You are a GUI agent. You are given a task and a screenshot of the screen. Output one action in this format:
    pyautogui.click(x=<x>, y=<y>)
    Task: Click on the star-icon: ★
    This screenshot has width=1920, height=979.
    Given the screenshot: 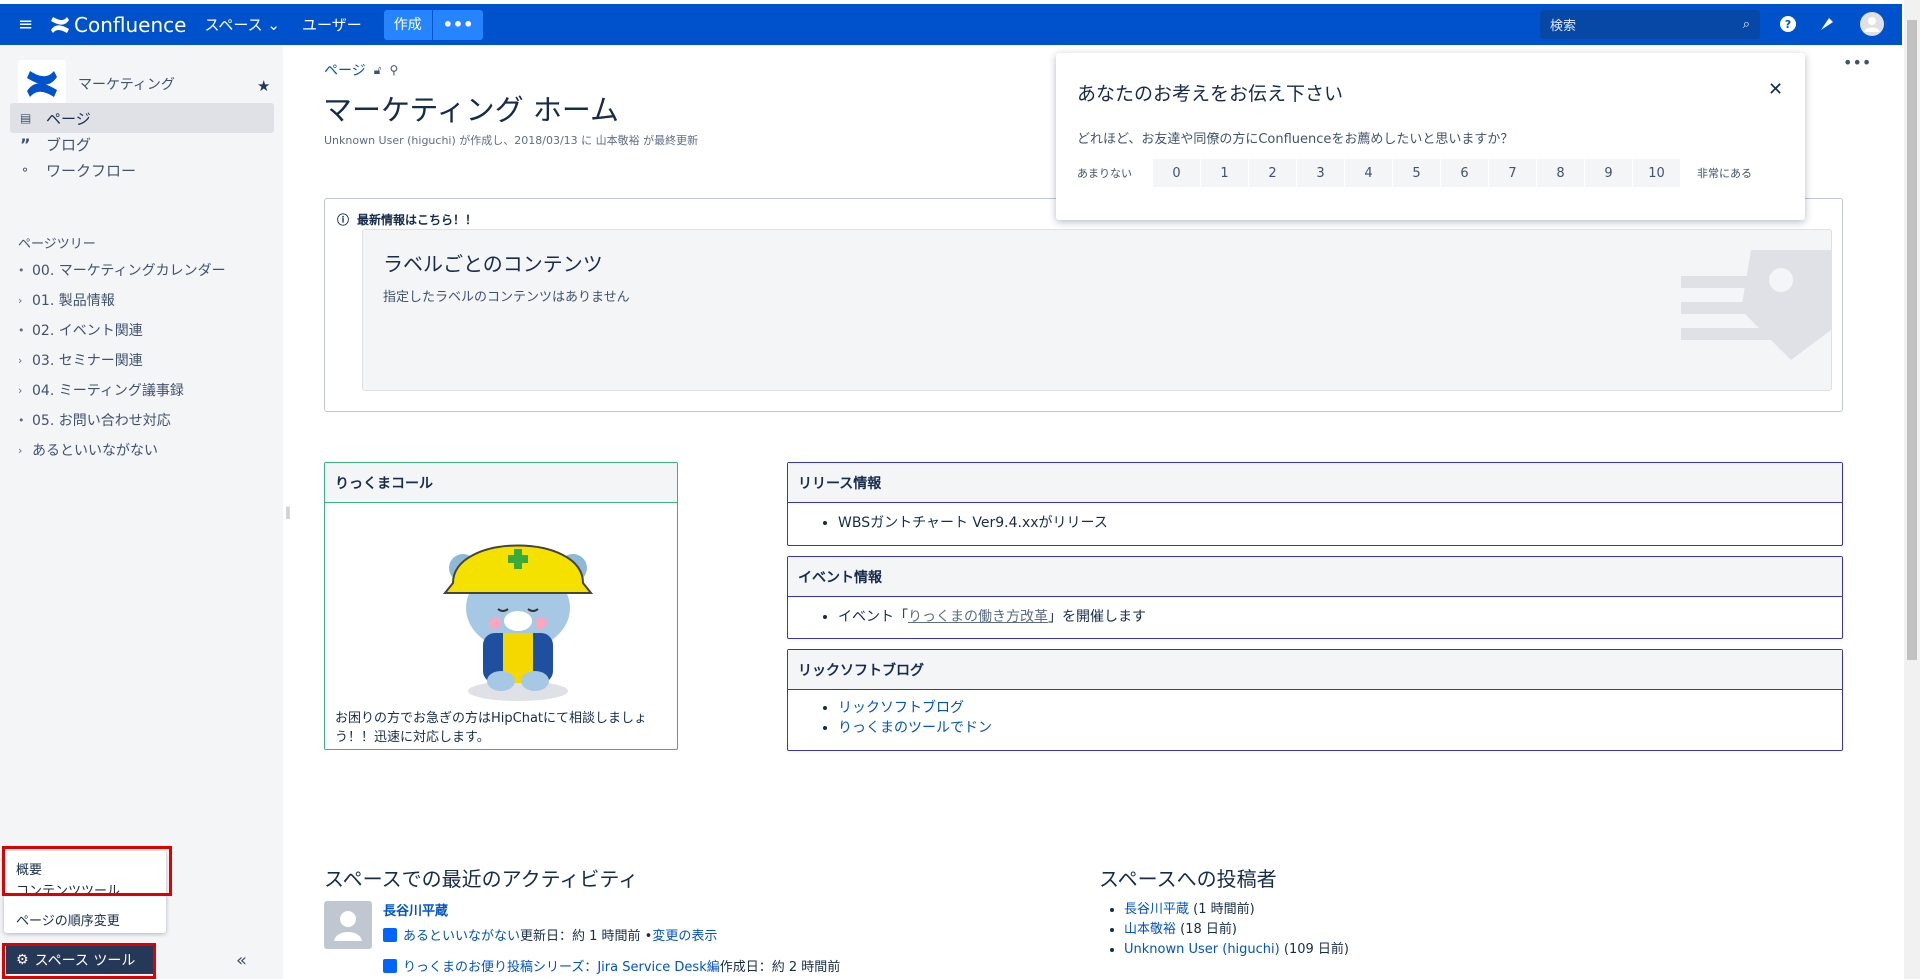 What is the action you would take?
    pyautogui.click(x=263, y=86)
    